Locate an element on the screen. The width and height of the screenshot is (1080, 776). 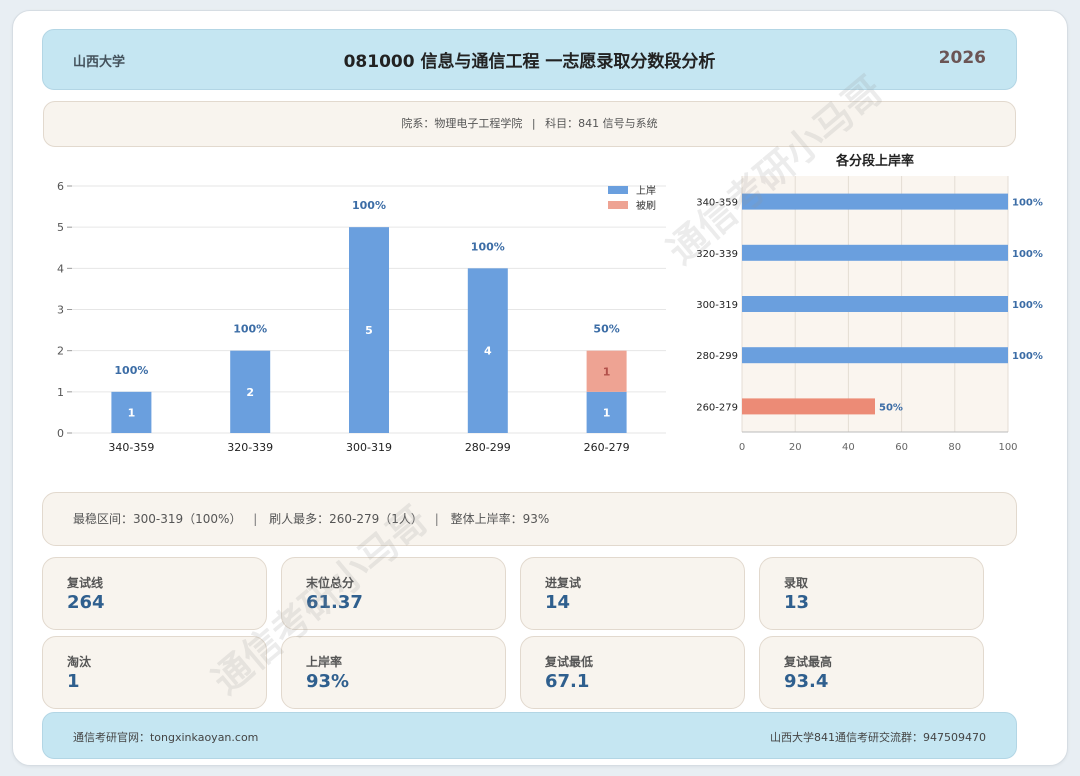
stat-card: 录取 13 is located at coordinates (871, 593).